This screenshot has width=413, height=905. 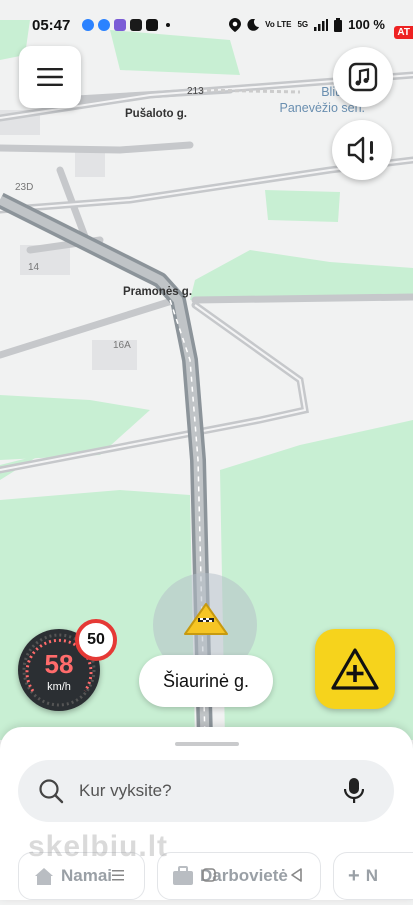 I want to click on watermark: skelbiu.lt, so click(x=98, y=846).